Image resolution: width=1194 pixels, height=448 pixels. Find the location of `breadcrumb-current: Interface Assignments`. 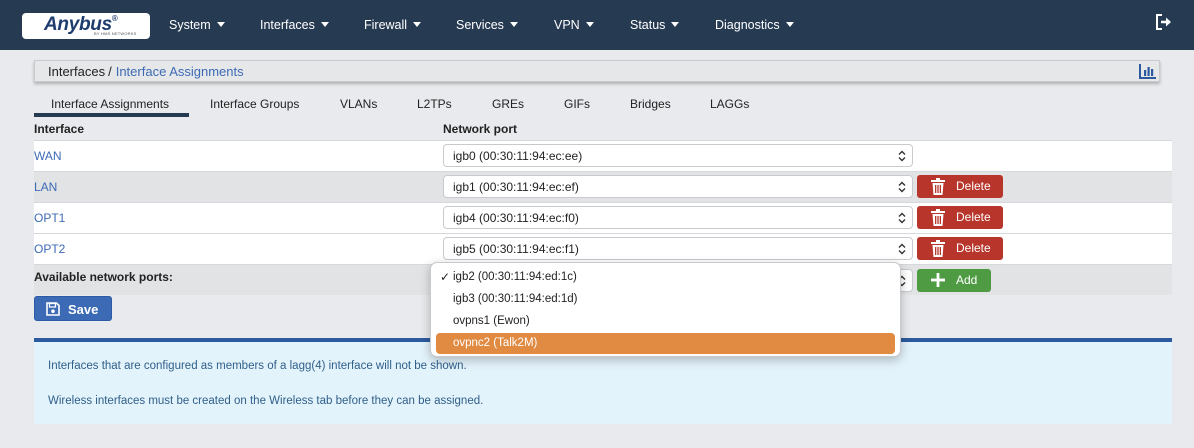

breadcrumb-current: Interface Assignments is located at coordinates (180, 71).